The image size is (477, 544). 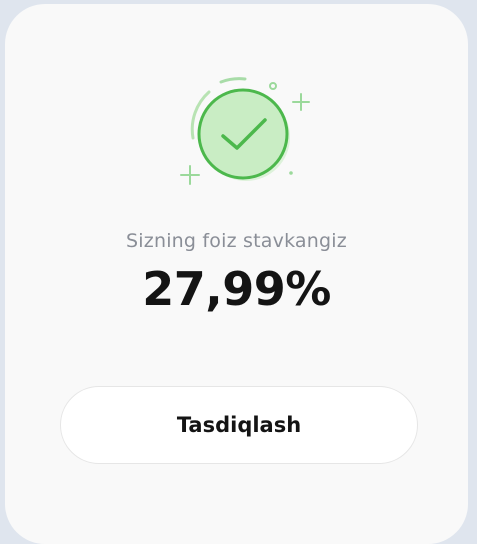 I want to click on rate-caption: Sizning foiz stavkangiz, so click(x=236, y=241).